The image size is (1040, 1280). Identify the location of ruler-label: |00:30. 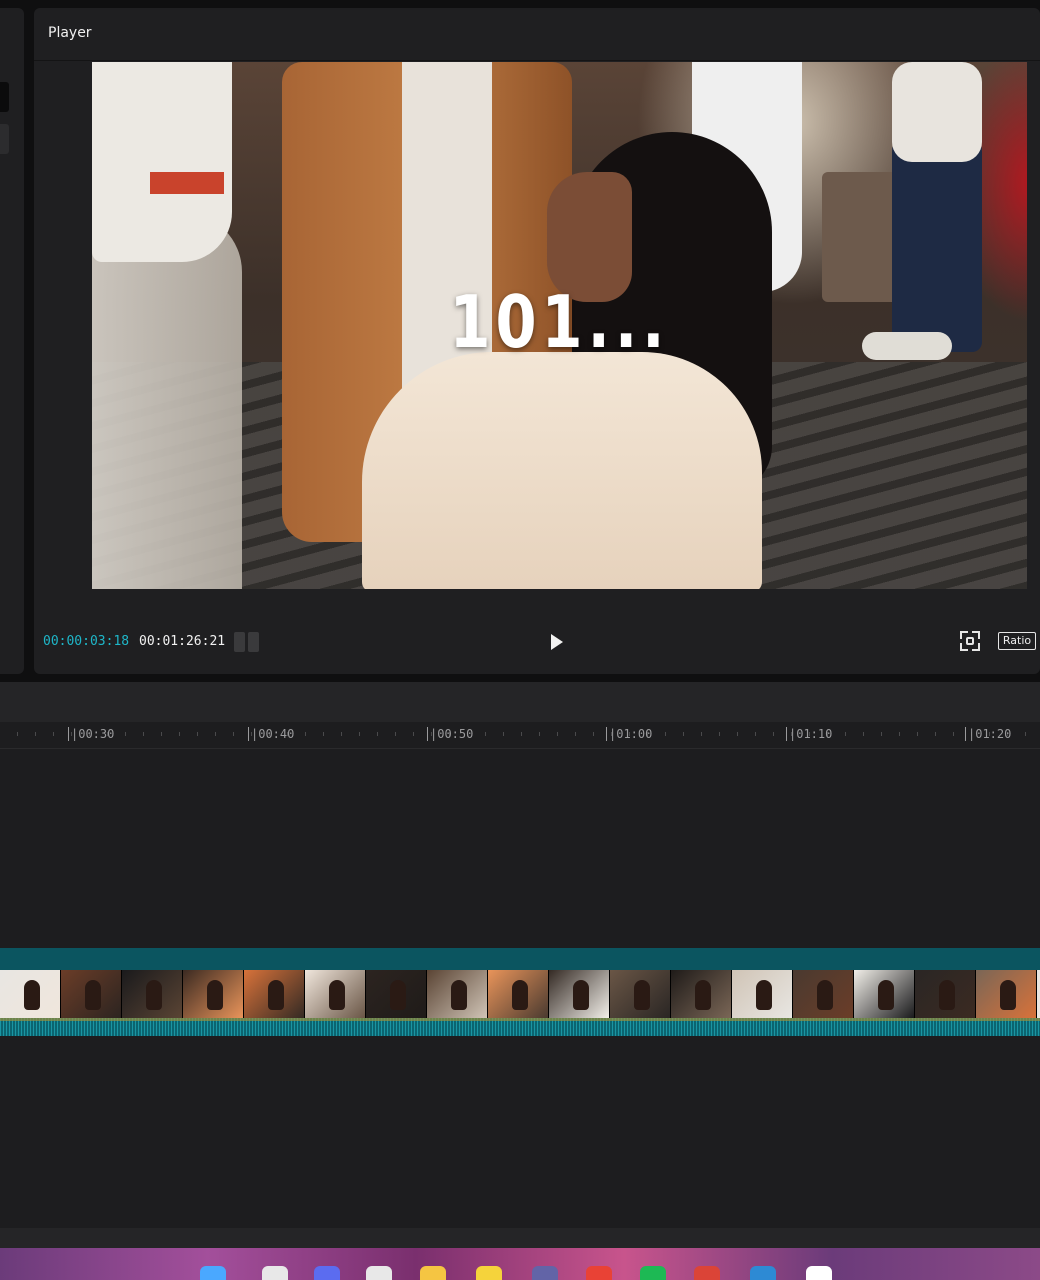
(91, 734).